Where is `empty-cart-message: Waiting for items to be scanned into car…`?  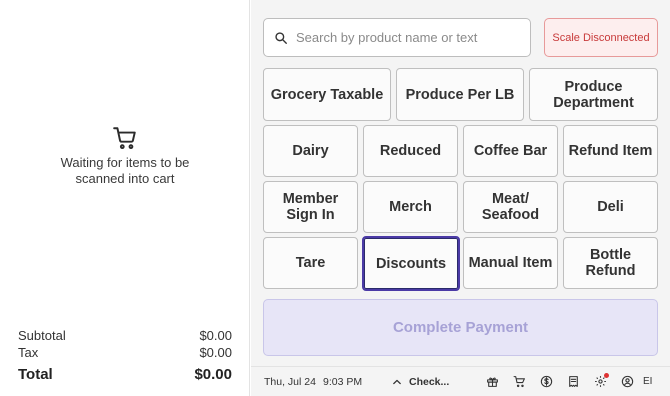
empty-cart-message: Waiting for items to be scanned into car… is located at coordinates (125, 170).